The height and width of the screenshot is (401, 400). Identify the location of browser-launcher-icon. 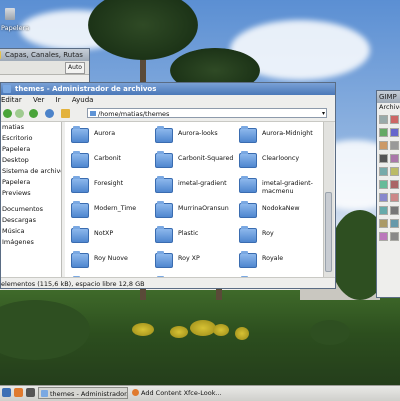
(18, 392).